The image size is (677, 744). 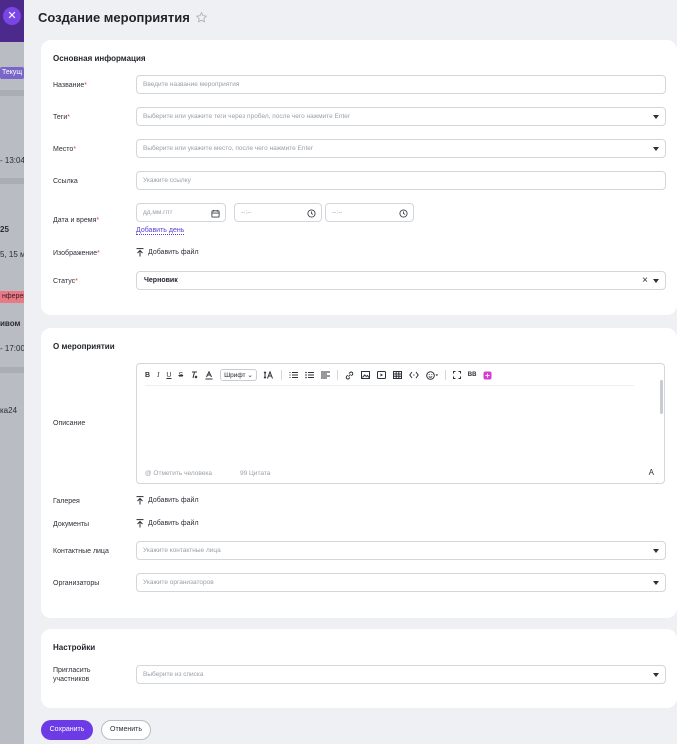 What do you see at coordinates (81, 551) in the screenshot?
I see `contacts-label: Контактные лица` at bounding box center [81, 551].